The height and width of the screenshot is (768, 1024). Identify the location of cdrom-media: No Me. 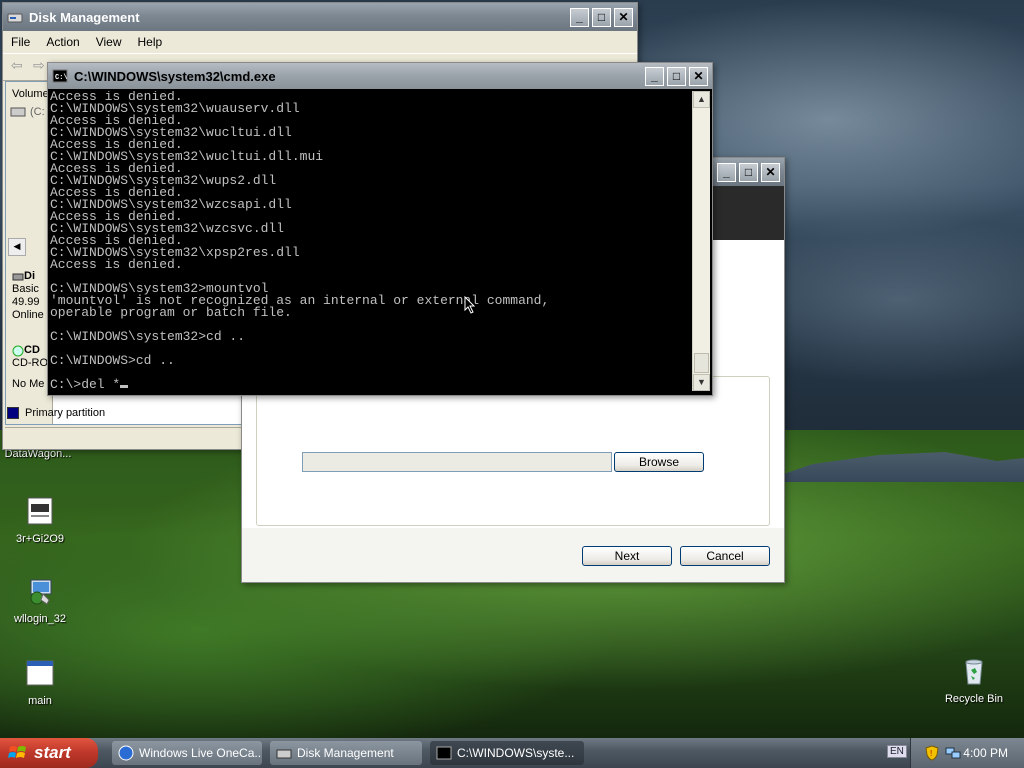
(28, 384).